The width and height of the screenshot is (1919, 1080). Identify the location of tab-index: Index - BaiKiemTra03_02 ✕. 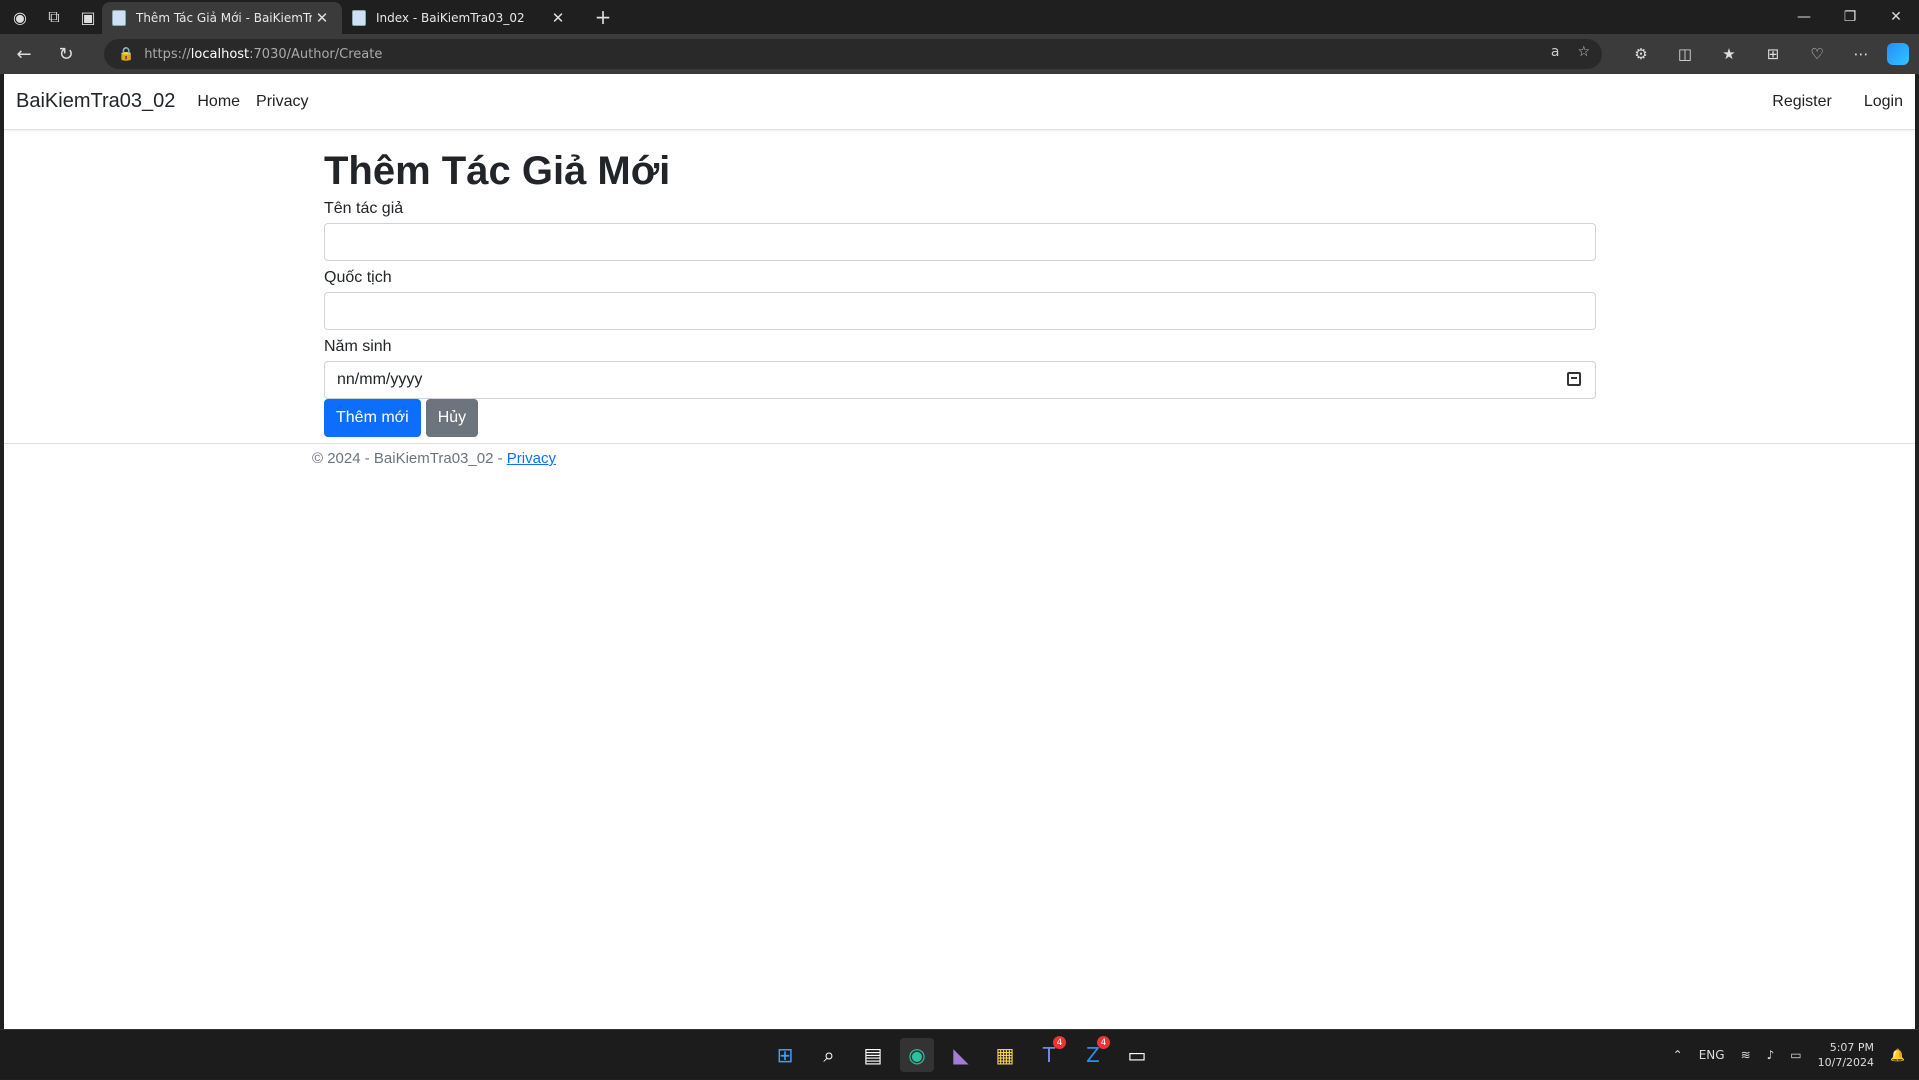
(460, 18).